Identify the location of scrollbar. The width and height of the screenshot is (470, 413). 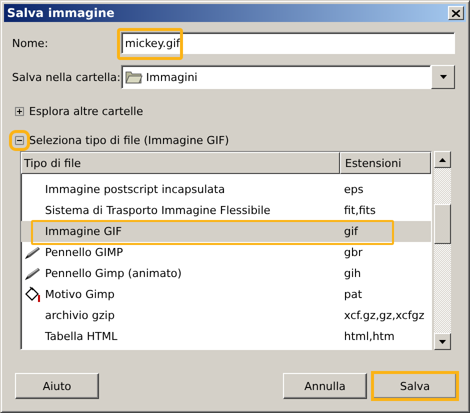
(442, 250).